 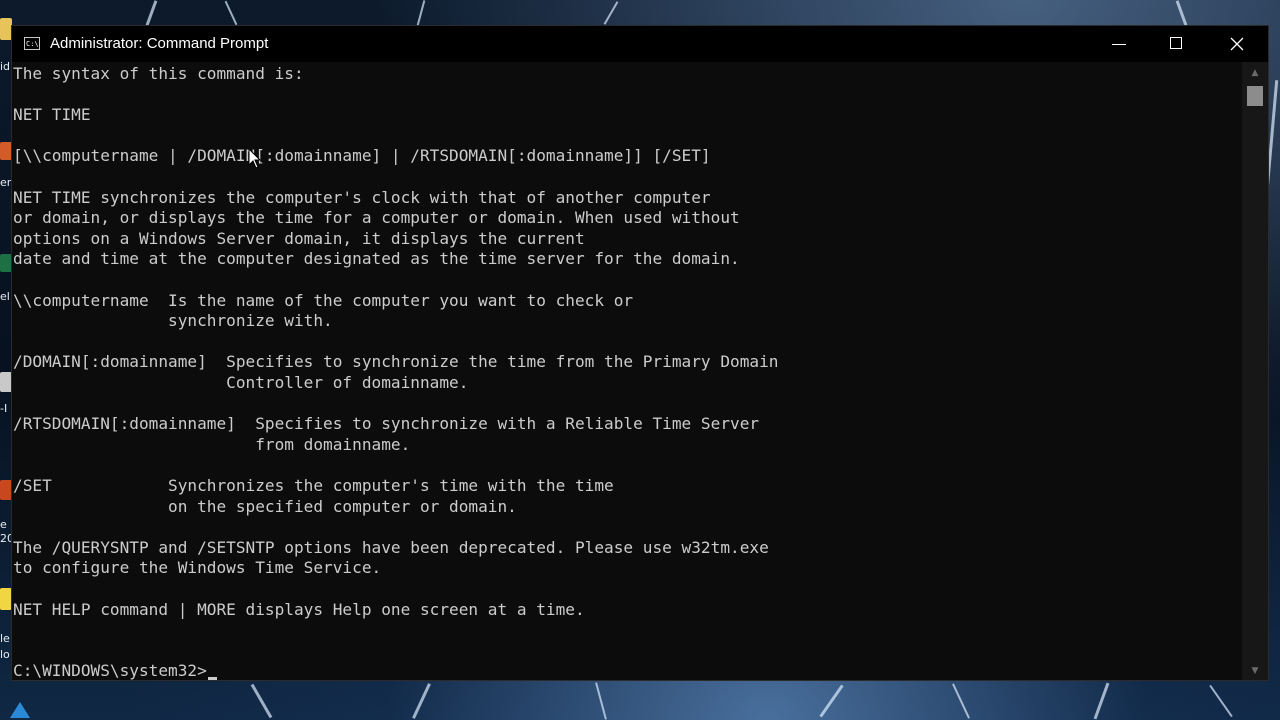 What do you see at coordinates (4, 408) in the screenshot?
I see `desktop-icon-label: -I` at bounding box center [4, 408].